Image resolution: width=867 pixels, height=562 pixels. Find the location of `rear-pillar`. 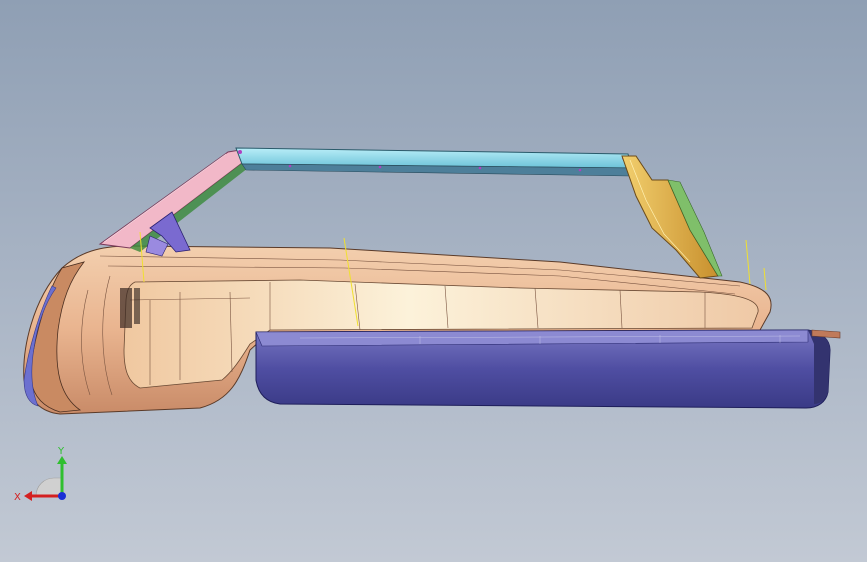

rear-pillar is located at coordinates (672, 217).